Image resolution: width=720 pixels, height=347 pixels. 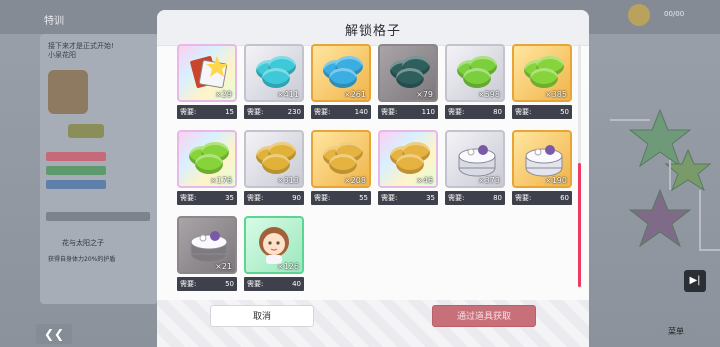 What do you see at coordinates (288, 94) in the screenshot?
I see `item-quantity: ×411` at bounding box center [288, 94].